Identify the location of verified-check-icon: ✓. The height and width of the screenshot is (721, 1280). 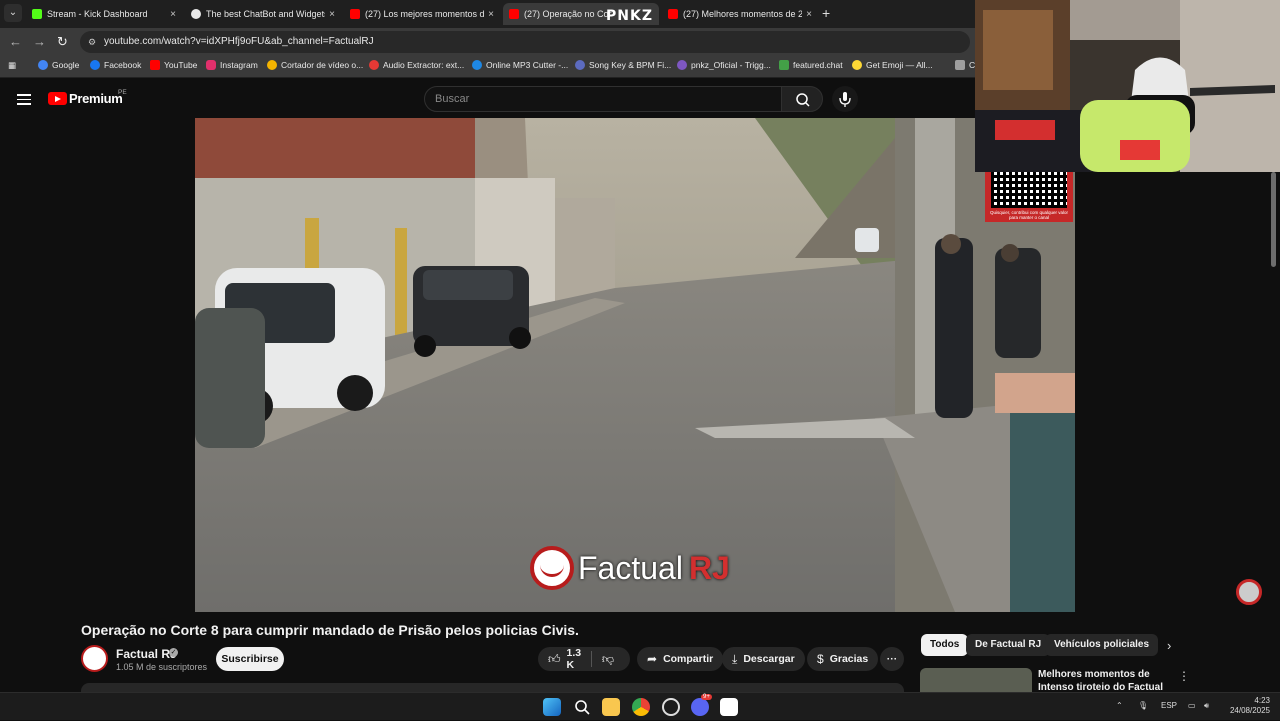
(173, 652).